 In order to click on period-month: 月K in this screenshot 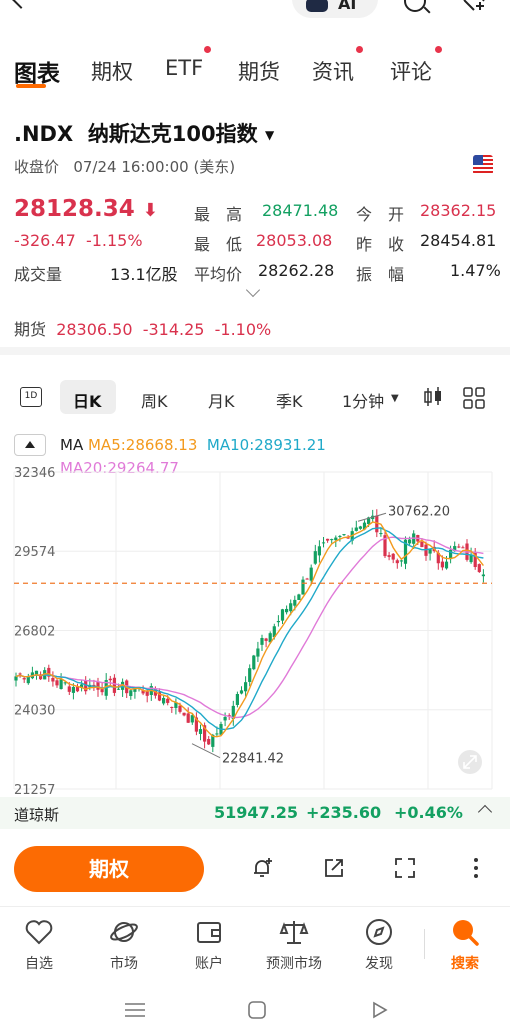, I will do `click(221, 400)`.